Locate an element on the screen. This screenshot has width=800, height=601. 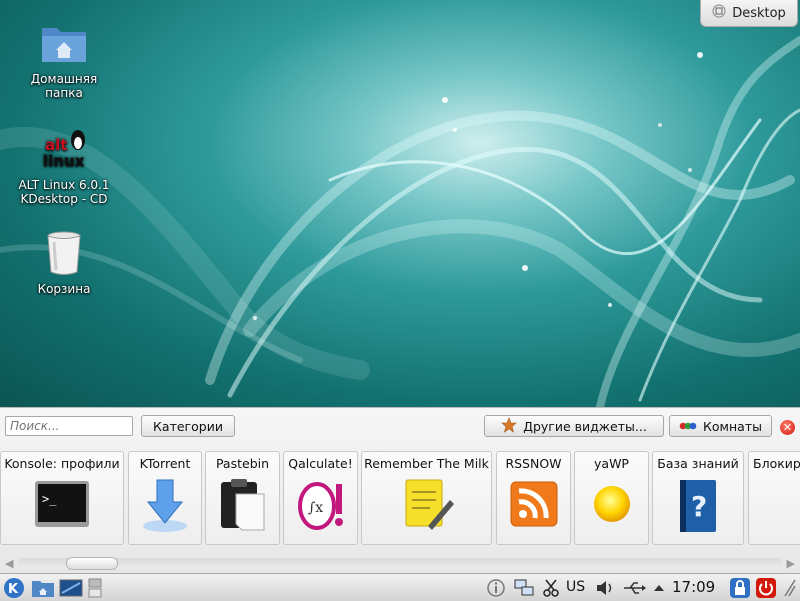
volume-icon is located at coordinates (605, 587).